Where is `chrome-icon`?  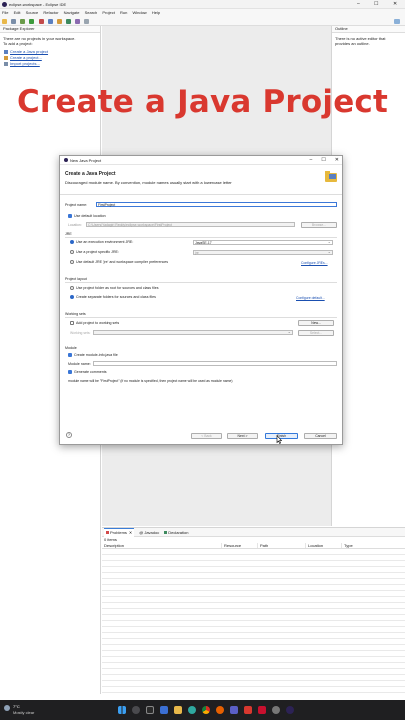
chrome-icon is located at coordinates (206, 710).